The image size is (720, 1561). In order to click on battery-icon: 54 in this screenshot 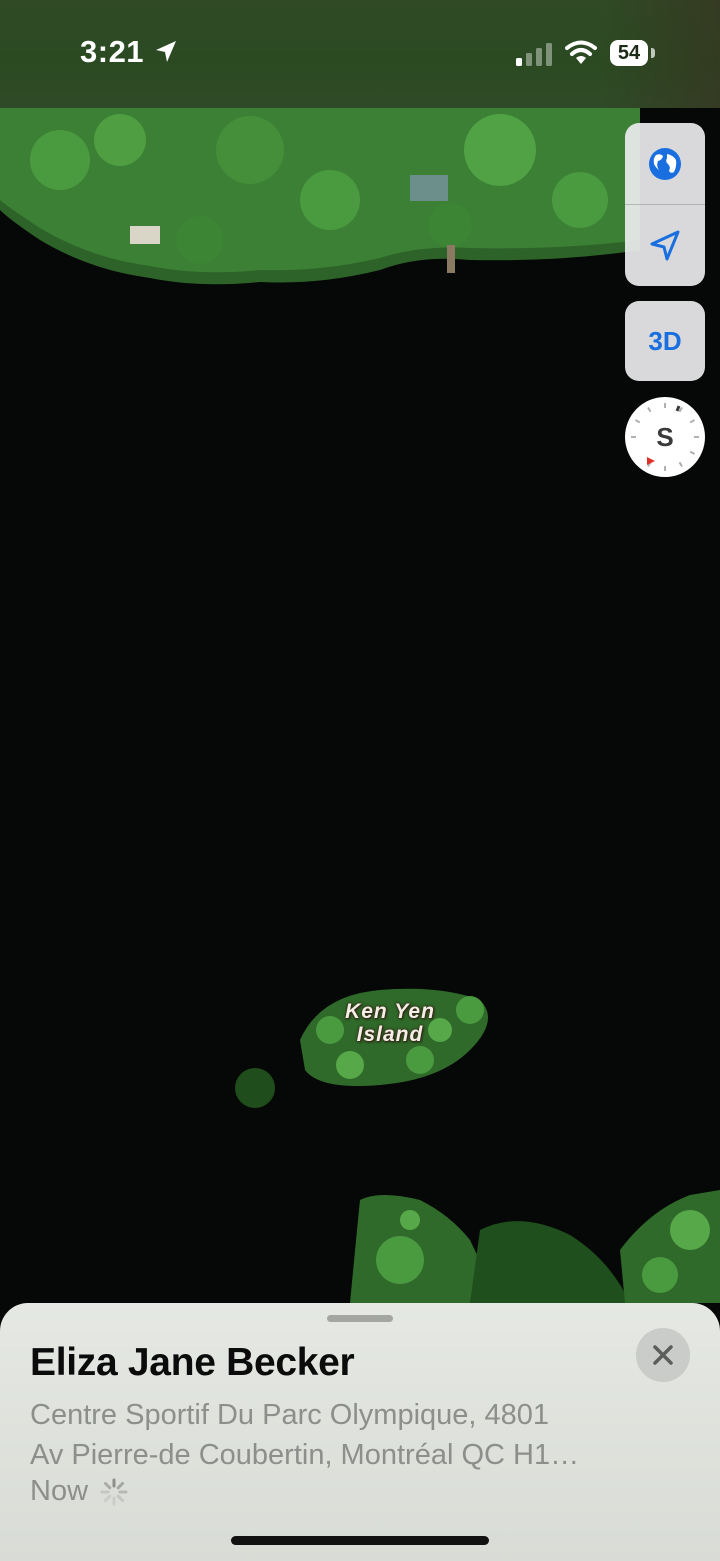, I will do `click(629, 53)`.